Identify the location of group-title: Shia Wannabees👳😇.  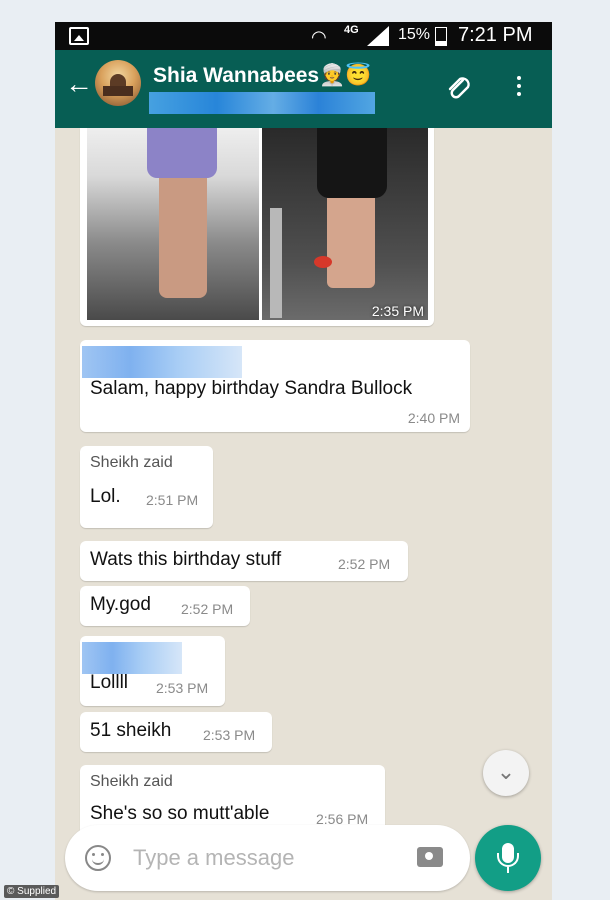
(262, 76).